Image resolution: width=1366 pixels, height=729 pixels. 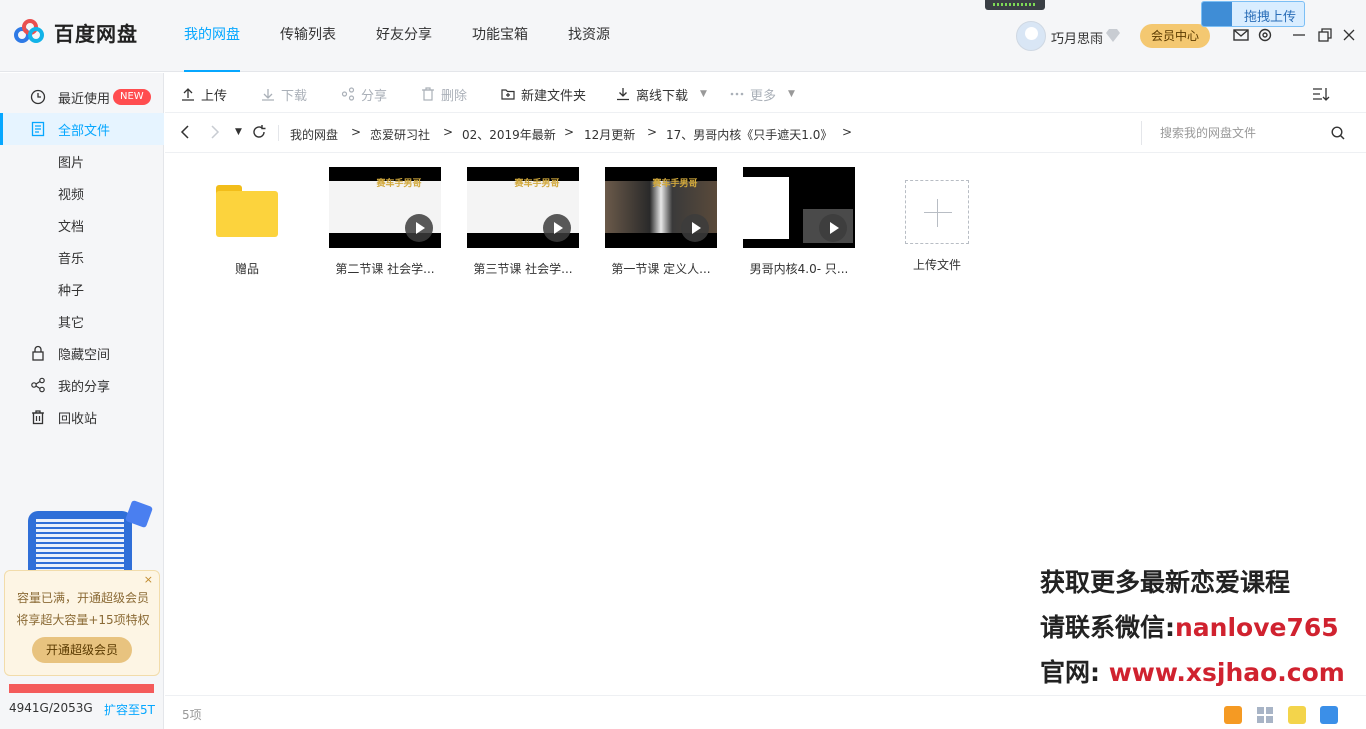 I want to click on sidebar-item-label: 全部文件, so click(x=84, y=131).